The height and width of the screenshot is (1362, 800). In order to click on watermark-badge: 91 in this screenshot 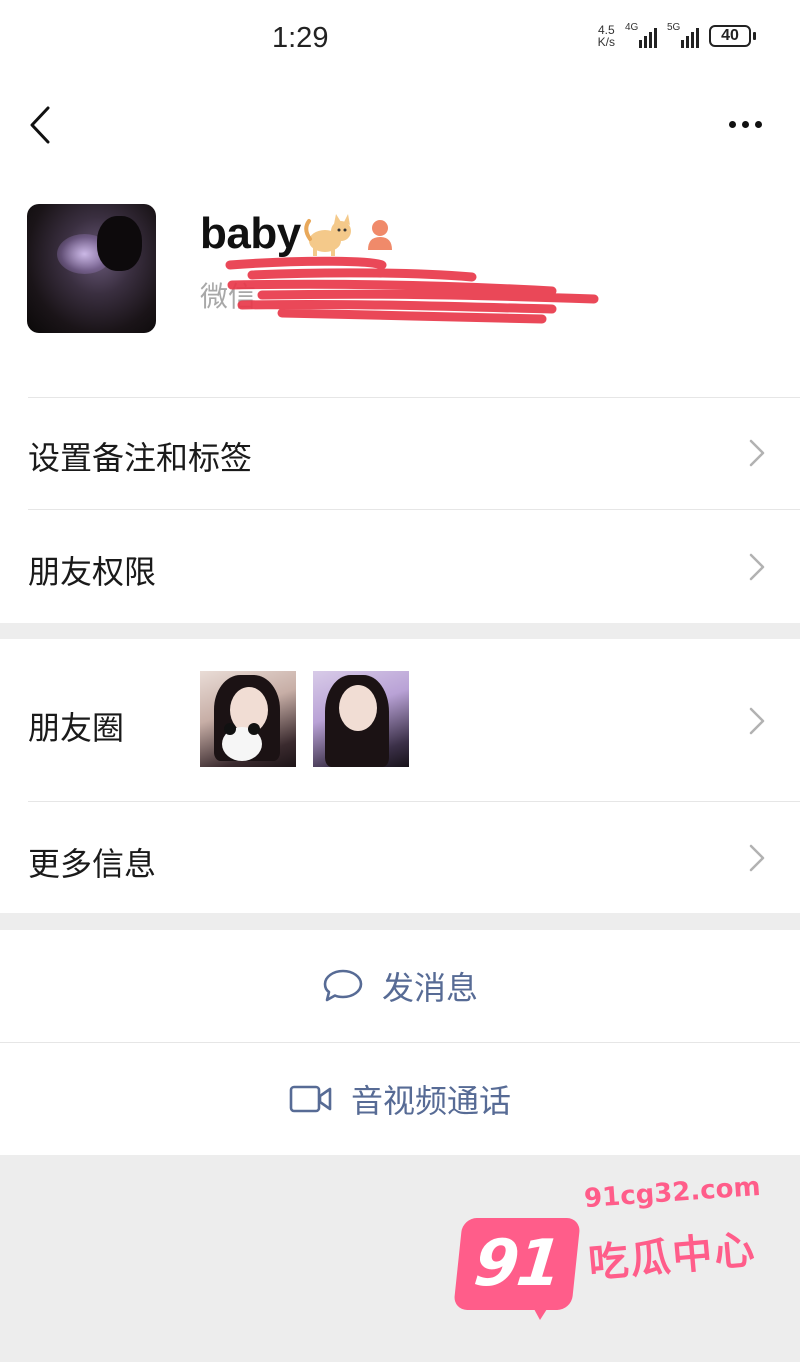, I will do `click(517, 1264)`.